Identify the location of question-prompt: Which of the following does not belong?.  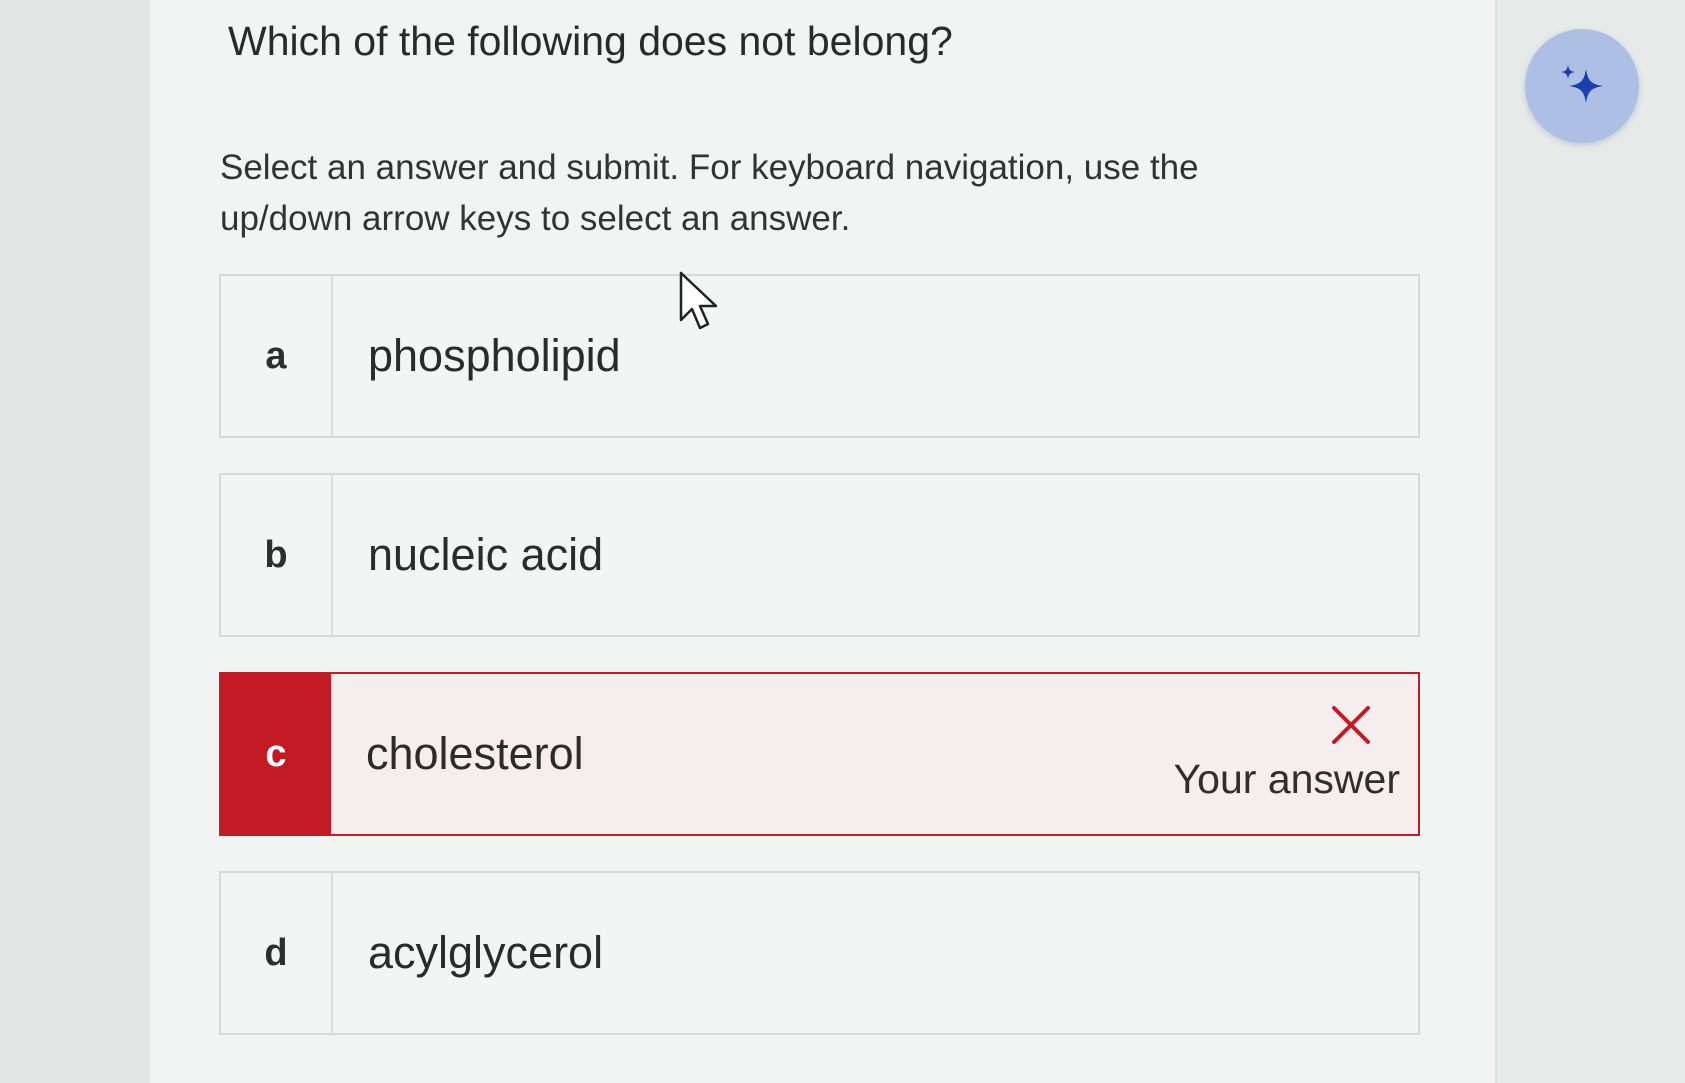
(590, 41).